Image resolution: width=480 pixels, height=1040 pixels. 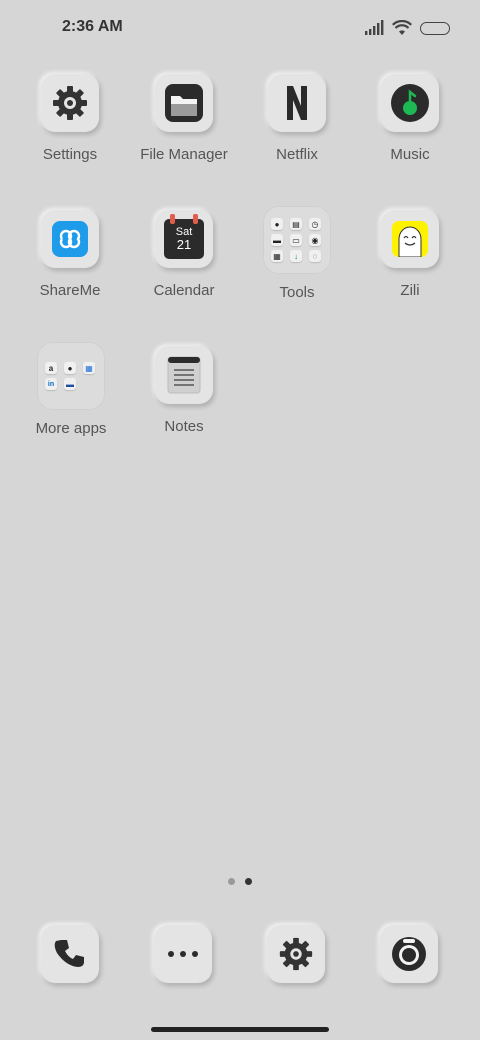 What do you see at coordinates (297, 154) in the screenshot?
I see `app-label: Netflix` at bounding box center [297, 154].